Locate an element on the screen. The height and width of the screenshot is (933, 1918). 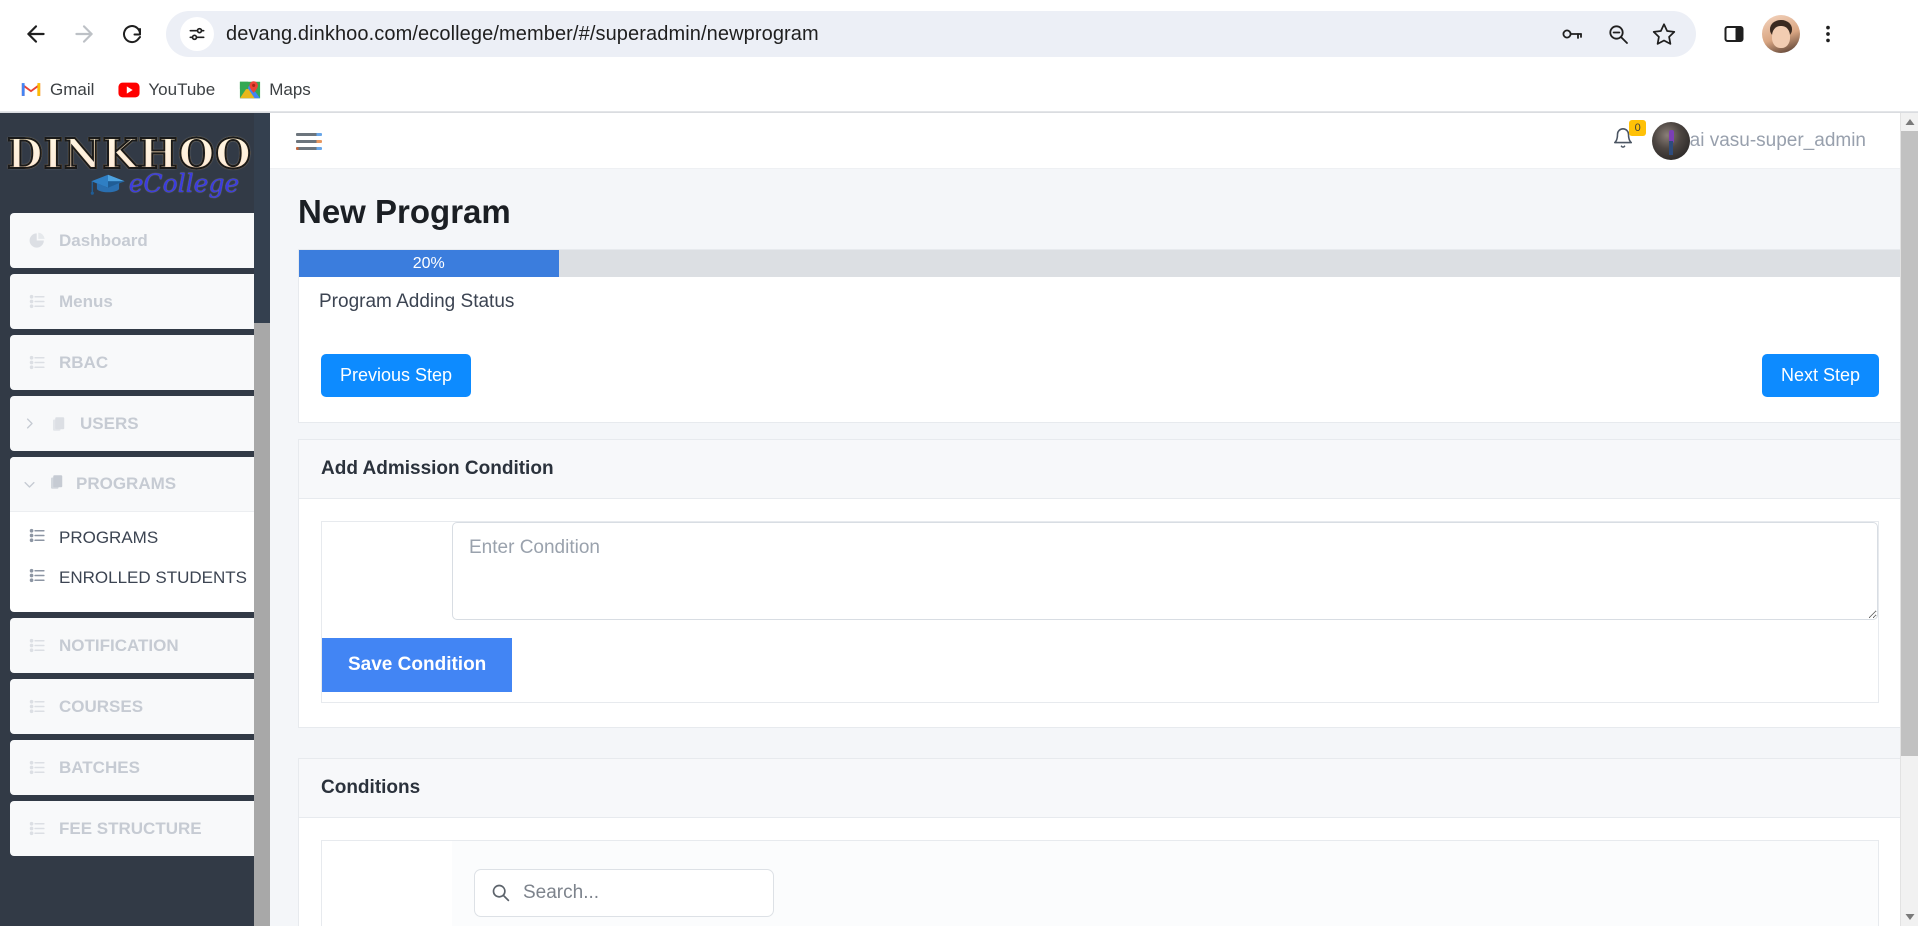
app-header: 0 sai vasu-super_admin is located at coordinates (1094, 141).